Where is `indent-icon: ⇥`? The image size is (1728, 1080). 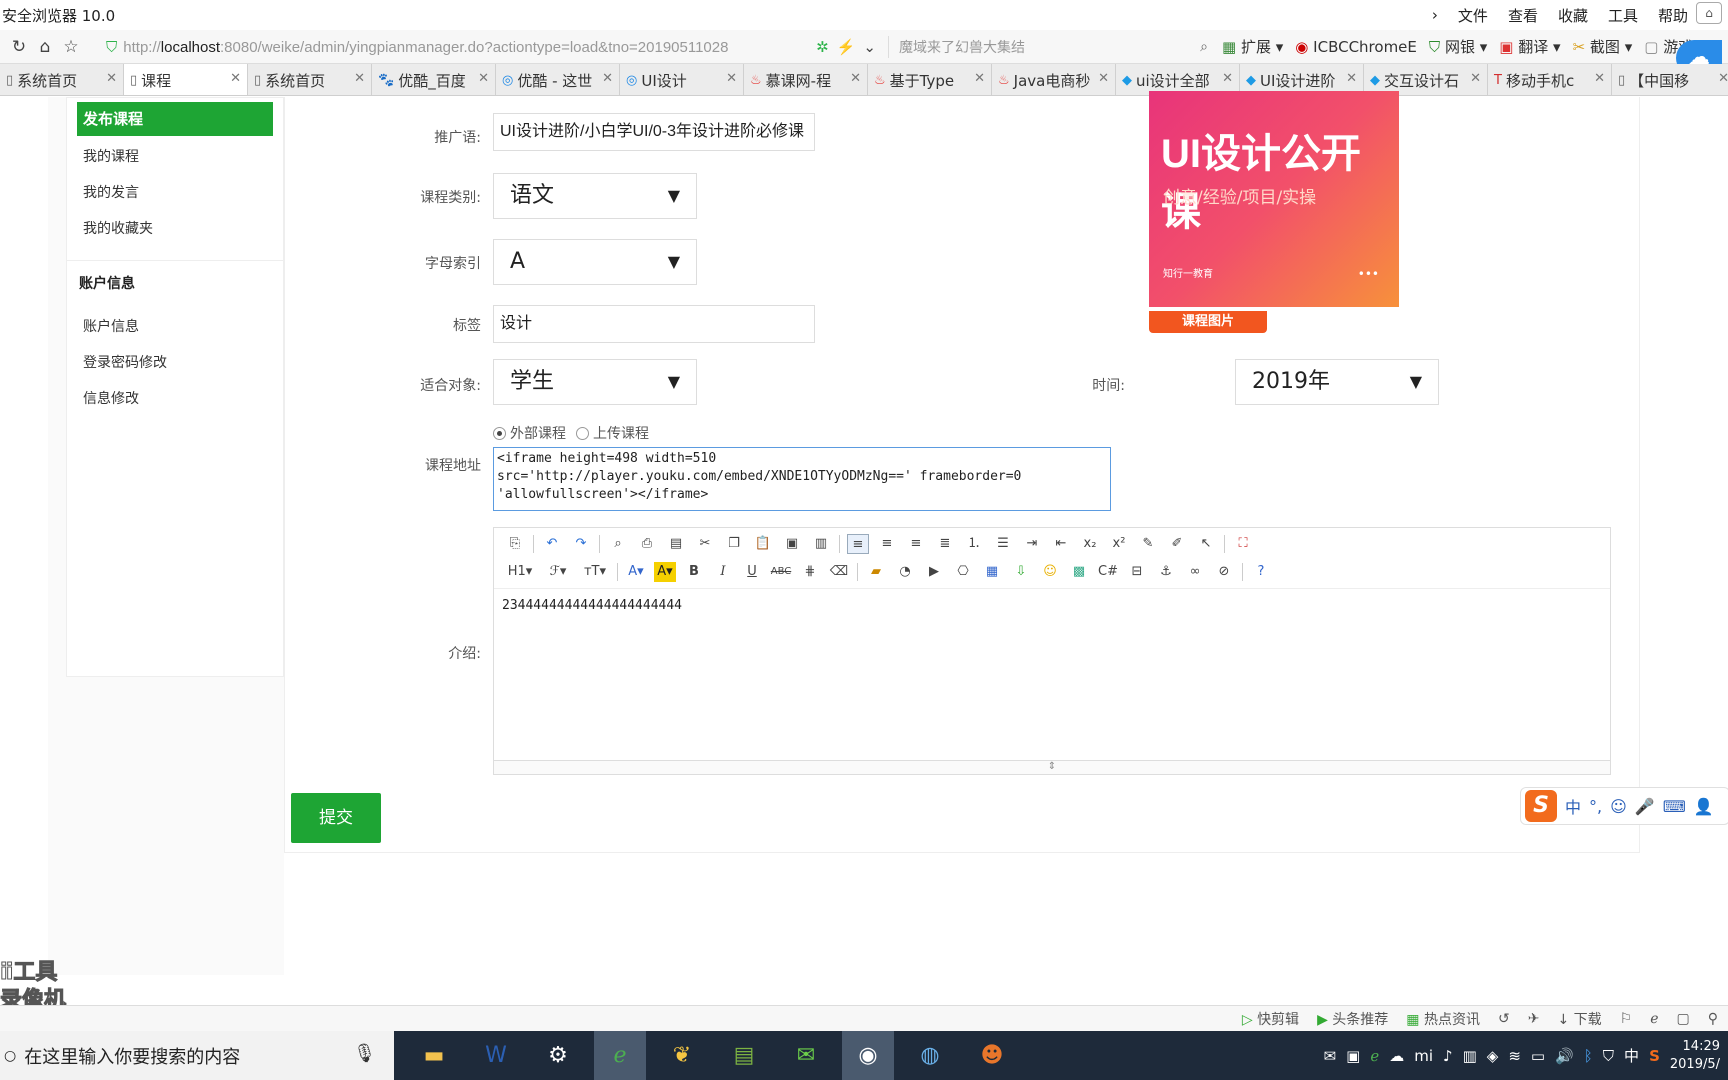
indent-icon: ⇥ is located at coordinates (1032, 544).